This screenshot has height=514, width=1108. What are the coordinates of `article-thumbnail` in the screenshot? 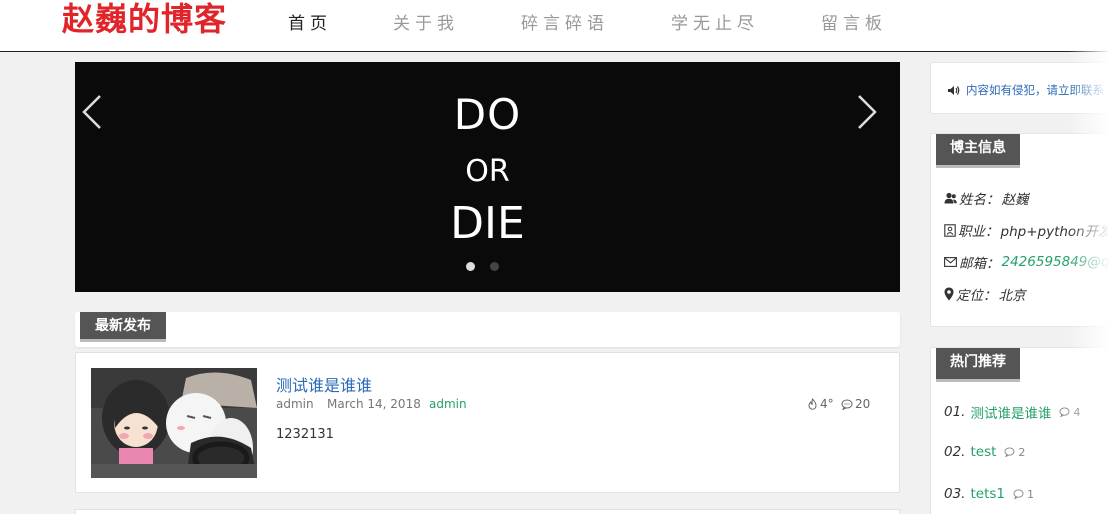 It's located at (174, 423).